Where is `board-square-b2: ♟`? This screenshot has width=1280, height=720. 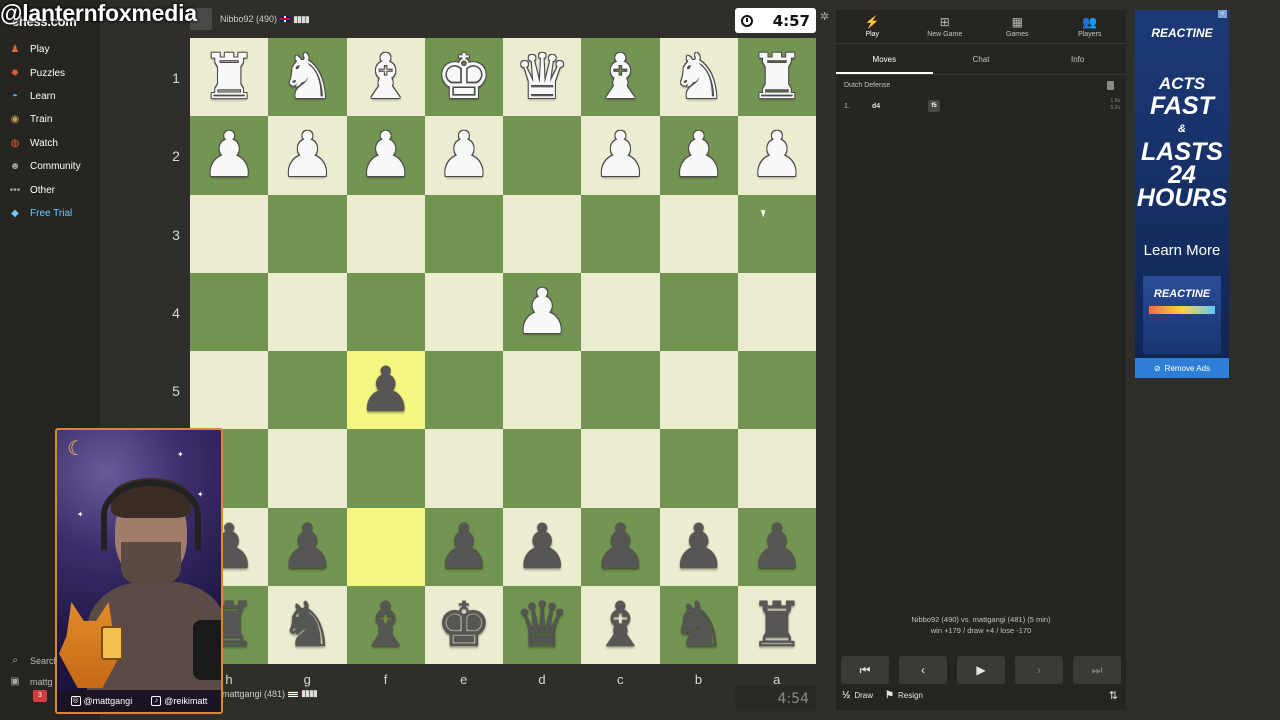
board-square-b2: ♟ is located at coordinates (698, 155).